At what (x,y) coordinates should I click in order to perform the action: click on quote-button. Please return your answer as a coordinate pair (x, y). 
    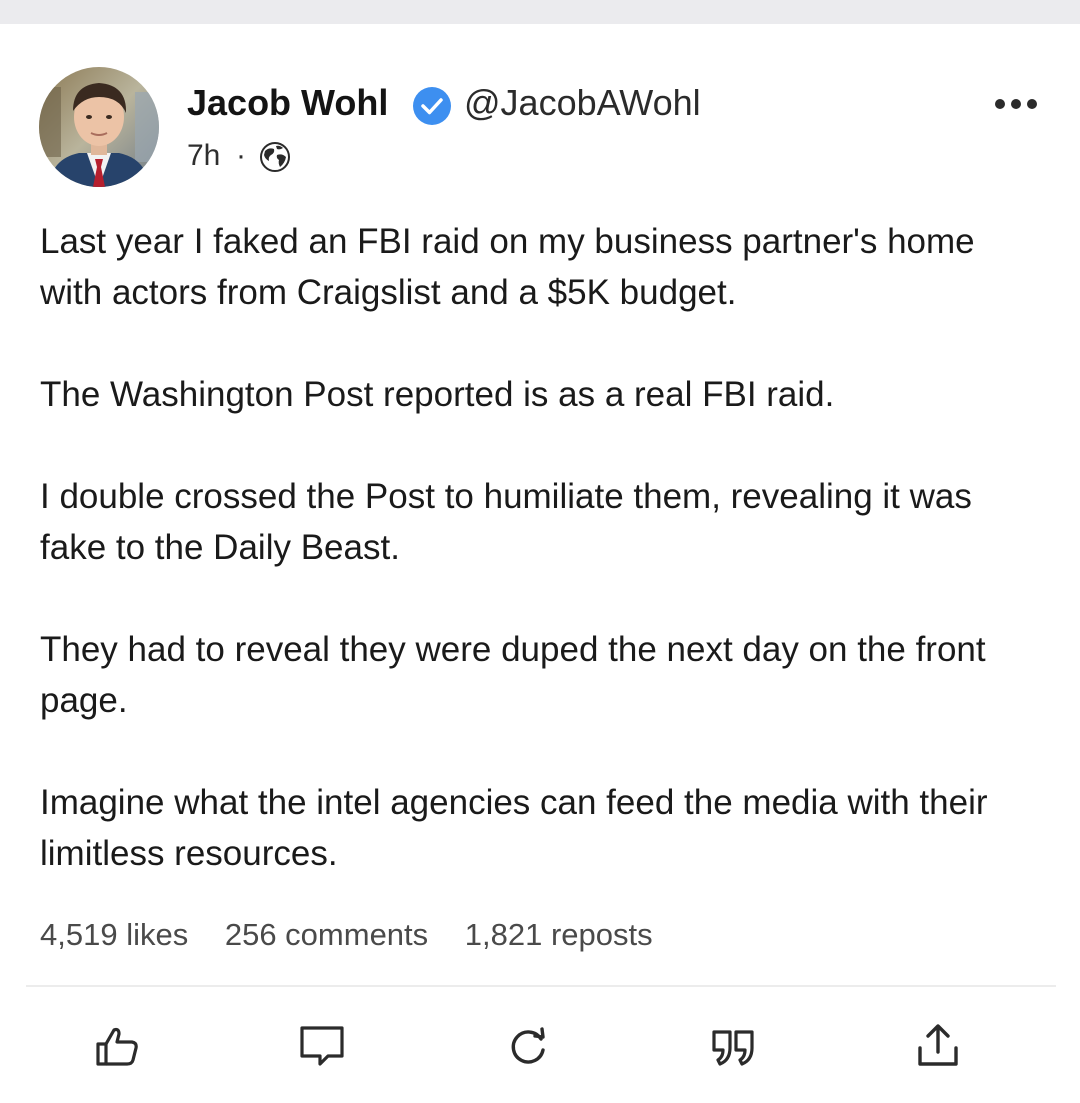
    Looking at the image, I should click on (734, 1046).